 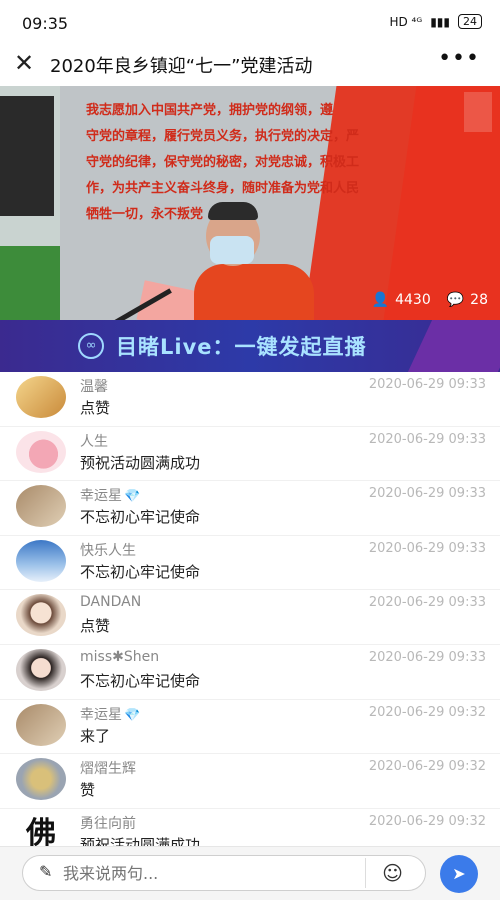 I want to click on live-banner: ∞ 目睹Live：一键发起直播, so click(x=250, y=346).